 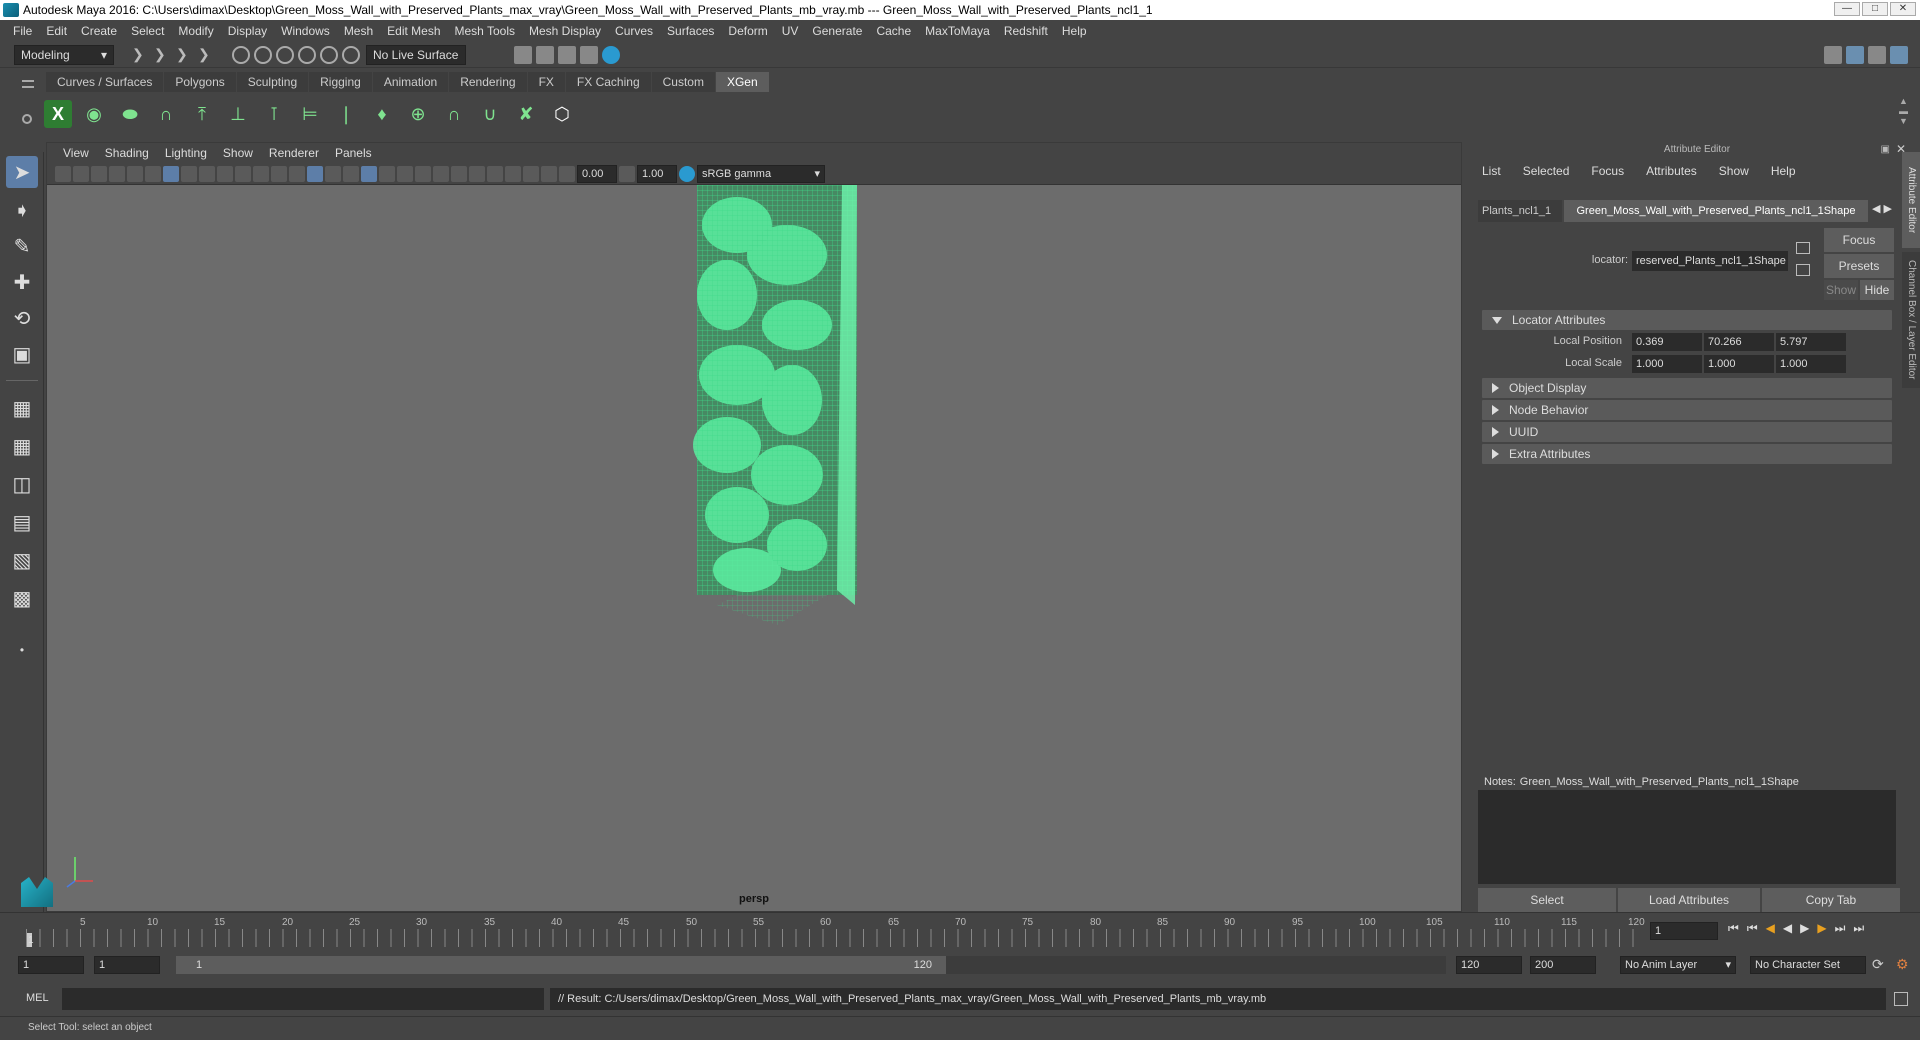 I want to click on minimize-button: —, so click(x=1847, y=9).